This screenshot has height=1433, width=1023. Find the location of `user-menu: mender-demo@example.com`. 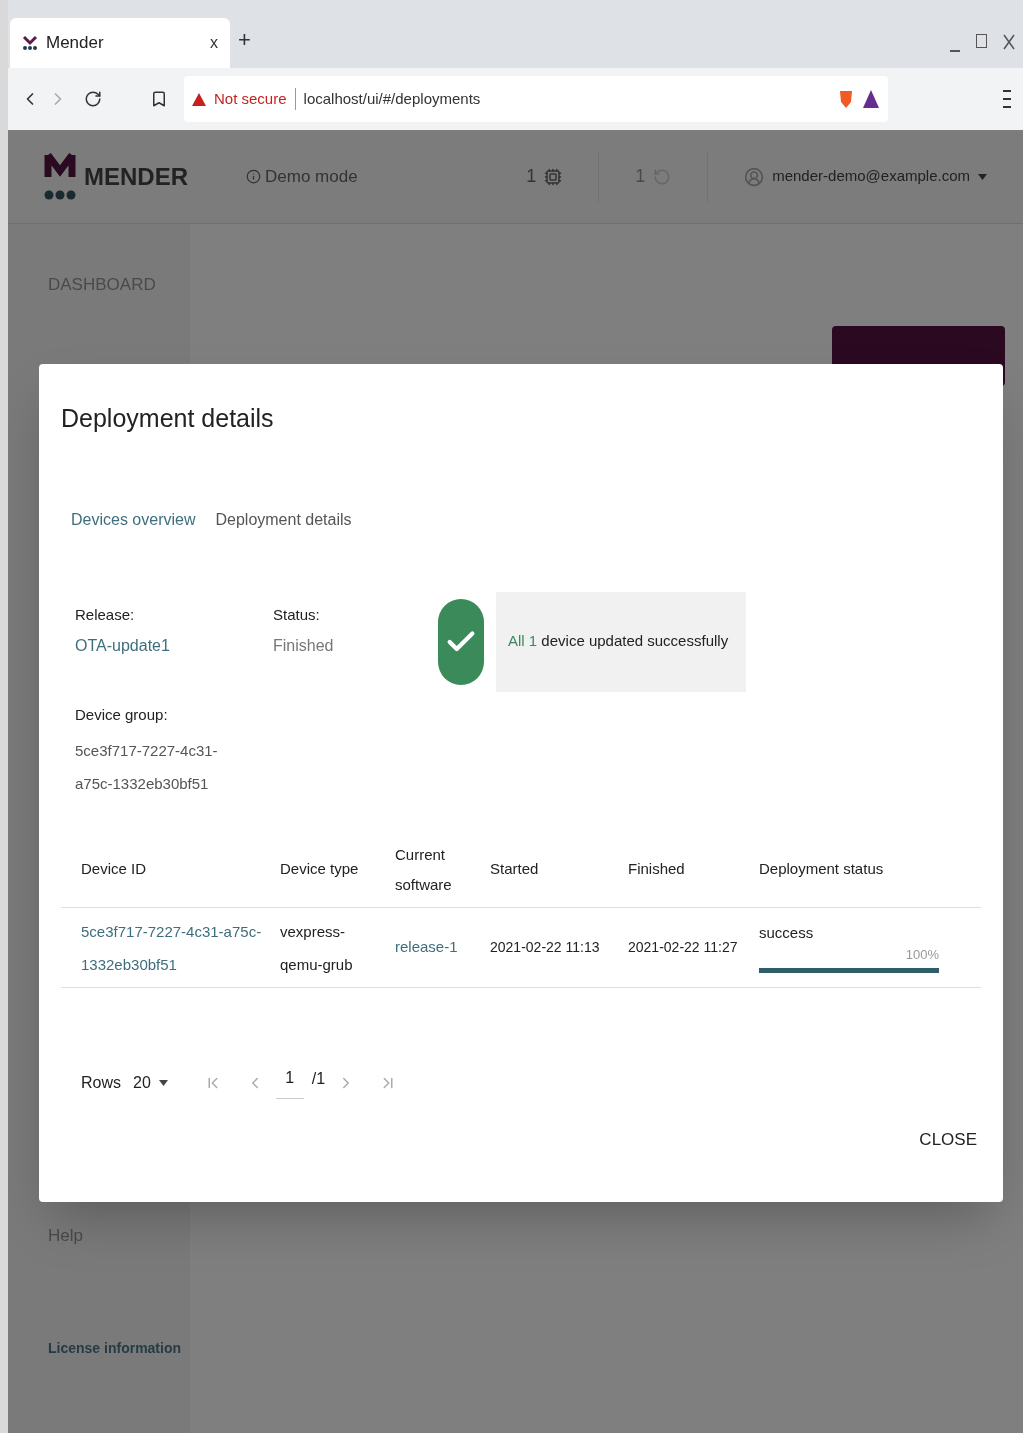

user-menu: mender-demo@example.com is located at coordinates (871, 176).